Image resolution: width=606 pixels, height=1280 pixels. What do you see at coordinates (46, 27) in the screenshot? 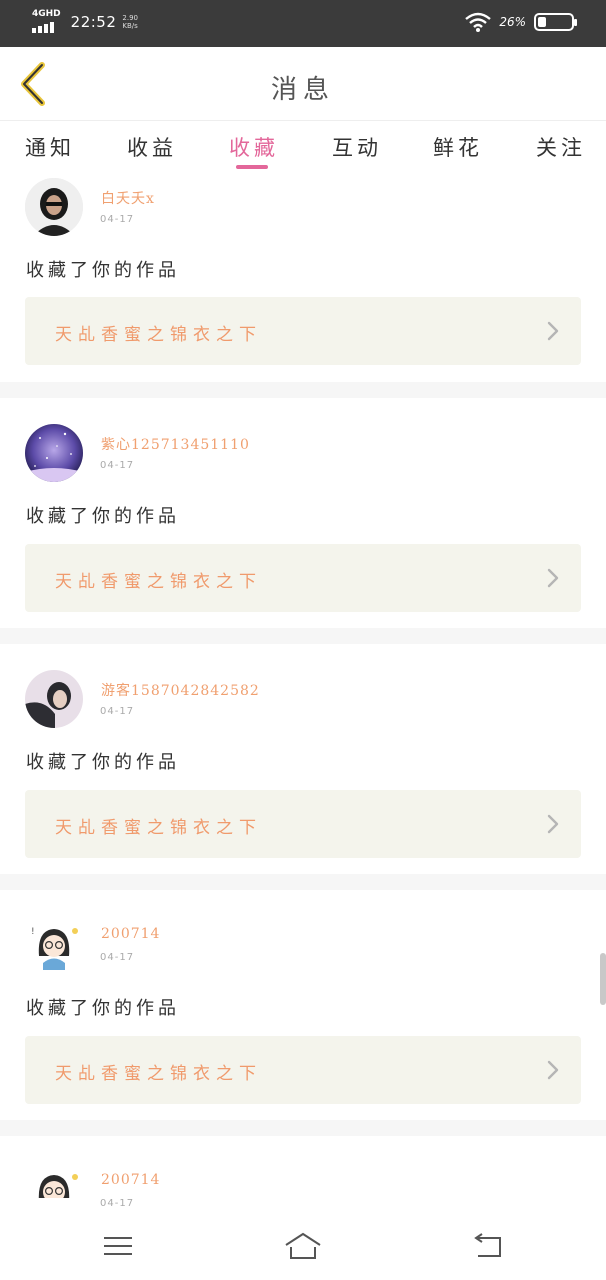
I see `signal-icon` at bounding box center [46, 27].